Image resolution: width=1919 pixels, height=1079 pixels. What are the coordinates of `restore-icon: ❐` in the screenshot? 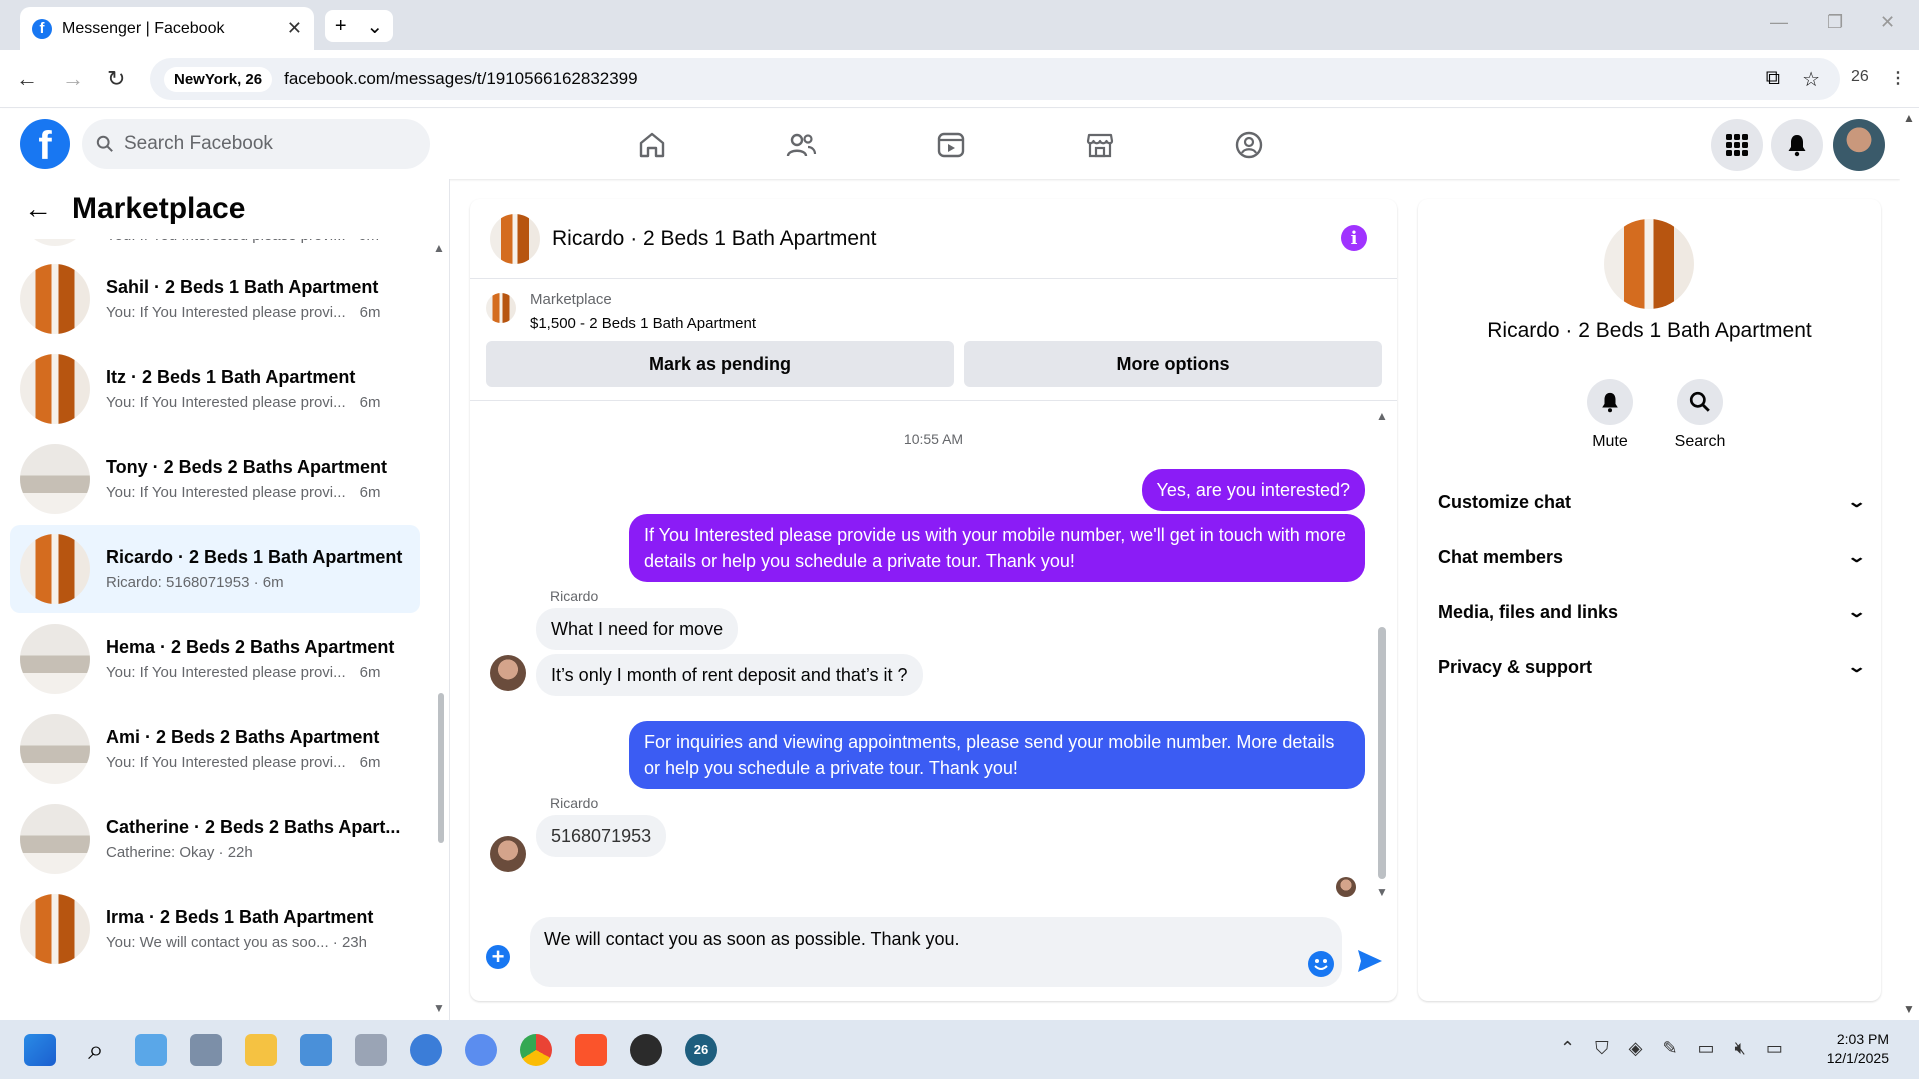 It's located at (1835, 22).